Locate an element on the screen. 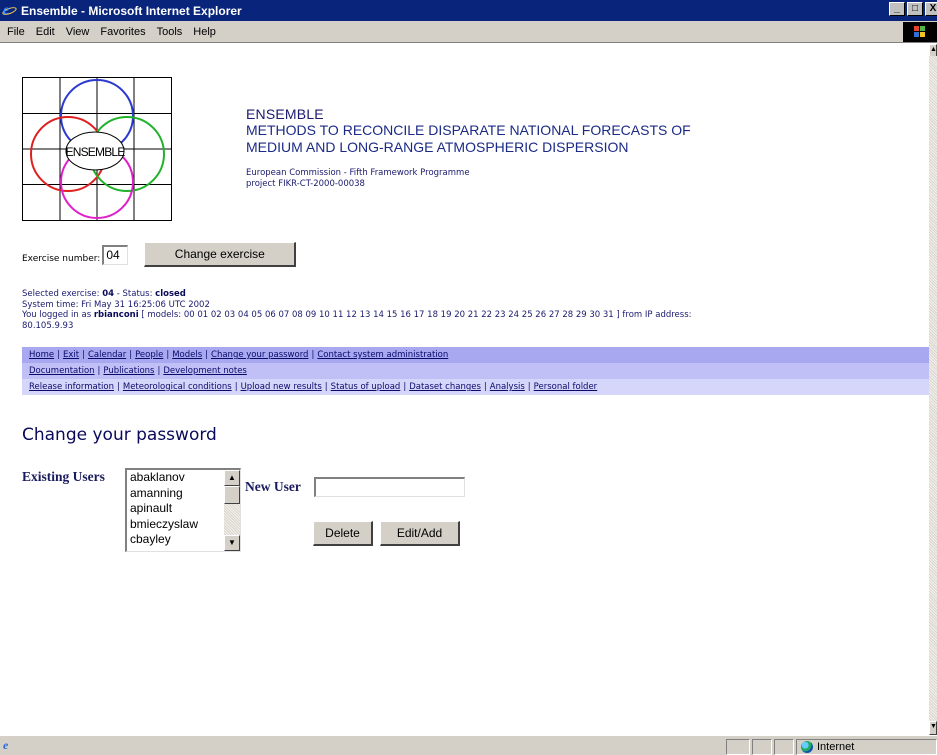 This screenshot has height=755, width=937. status-bar: e Internet is located at coordinates (468, 745).